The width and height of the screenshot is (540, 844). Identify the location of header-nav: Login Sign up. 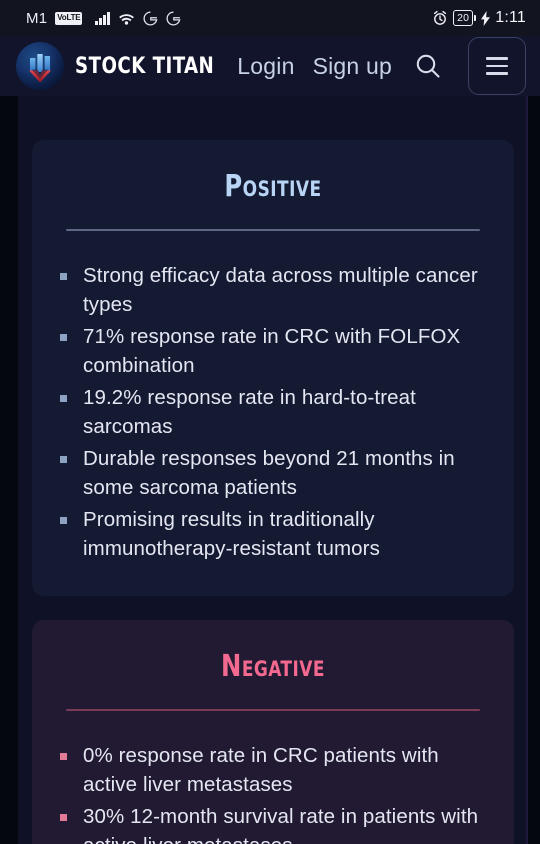
(381, 66).